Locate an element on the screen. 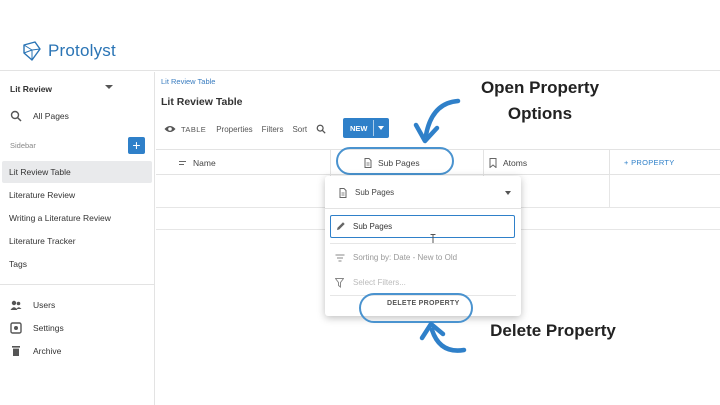 The image size is (720, 405). page-title: Lit Review Table is located at coordinates (202, 102).